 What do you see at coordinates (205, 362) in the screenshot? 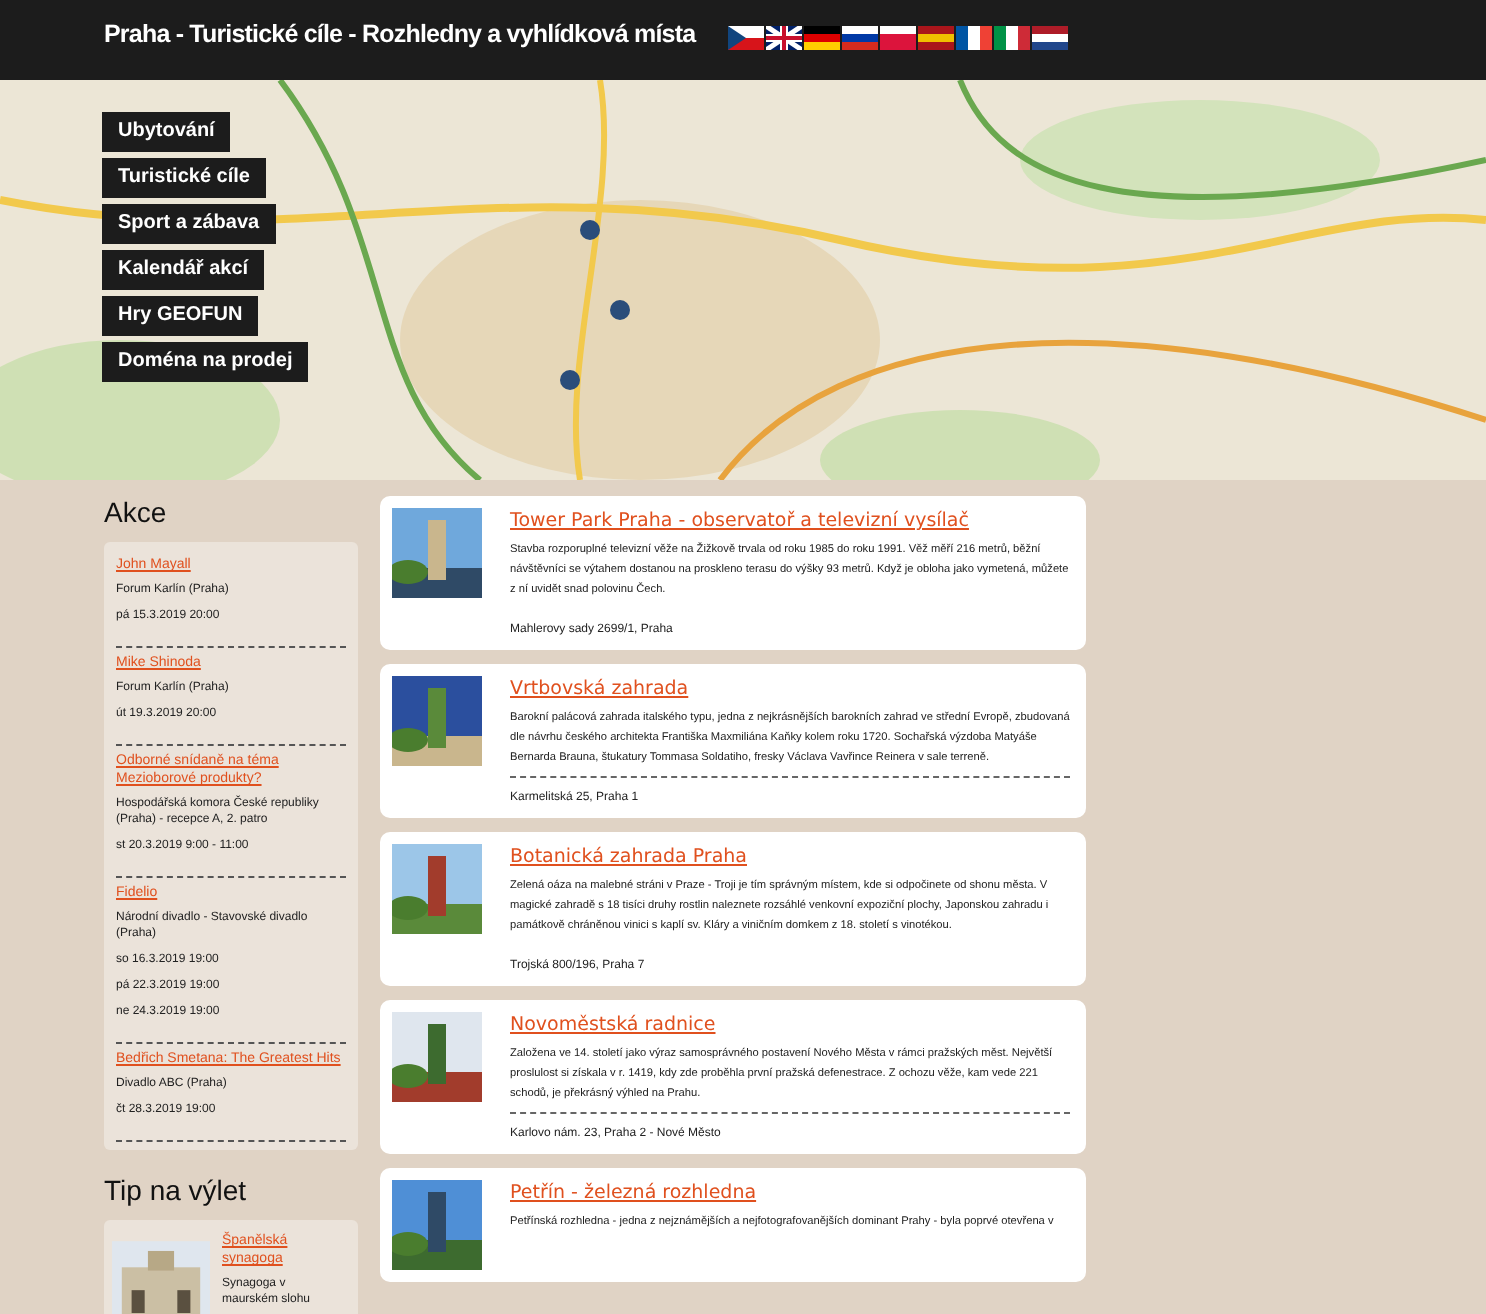
I see `menu-item: Doména na prodej` at bounding box center [205, 362].